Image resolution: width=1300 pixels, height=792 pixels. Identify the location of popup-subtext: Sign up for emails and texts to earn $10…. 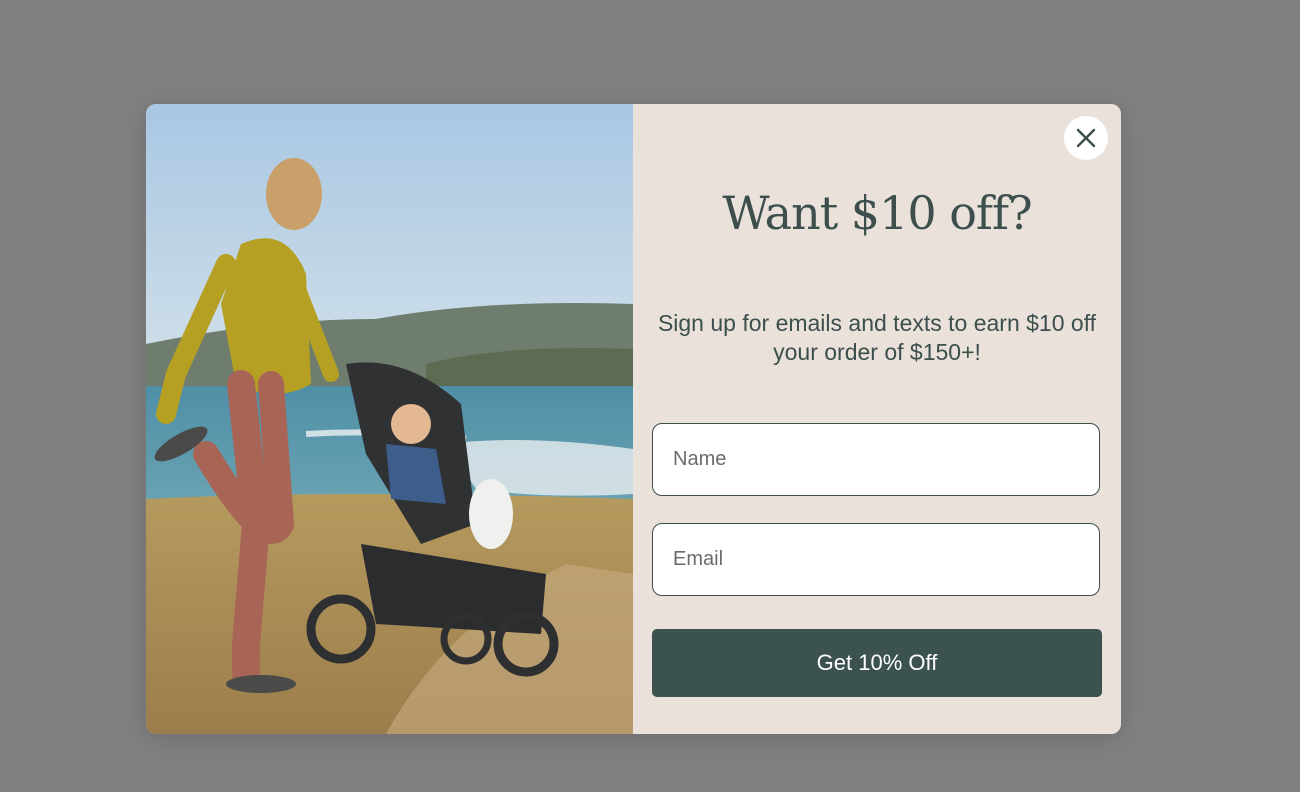
(877, 337).